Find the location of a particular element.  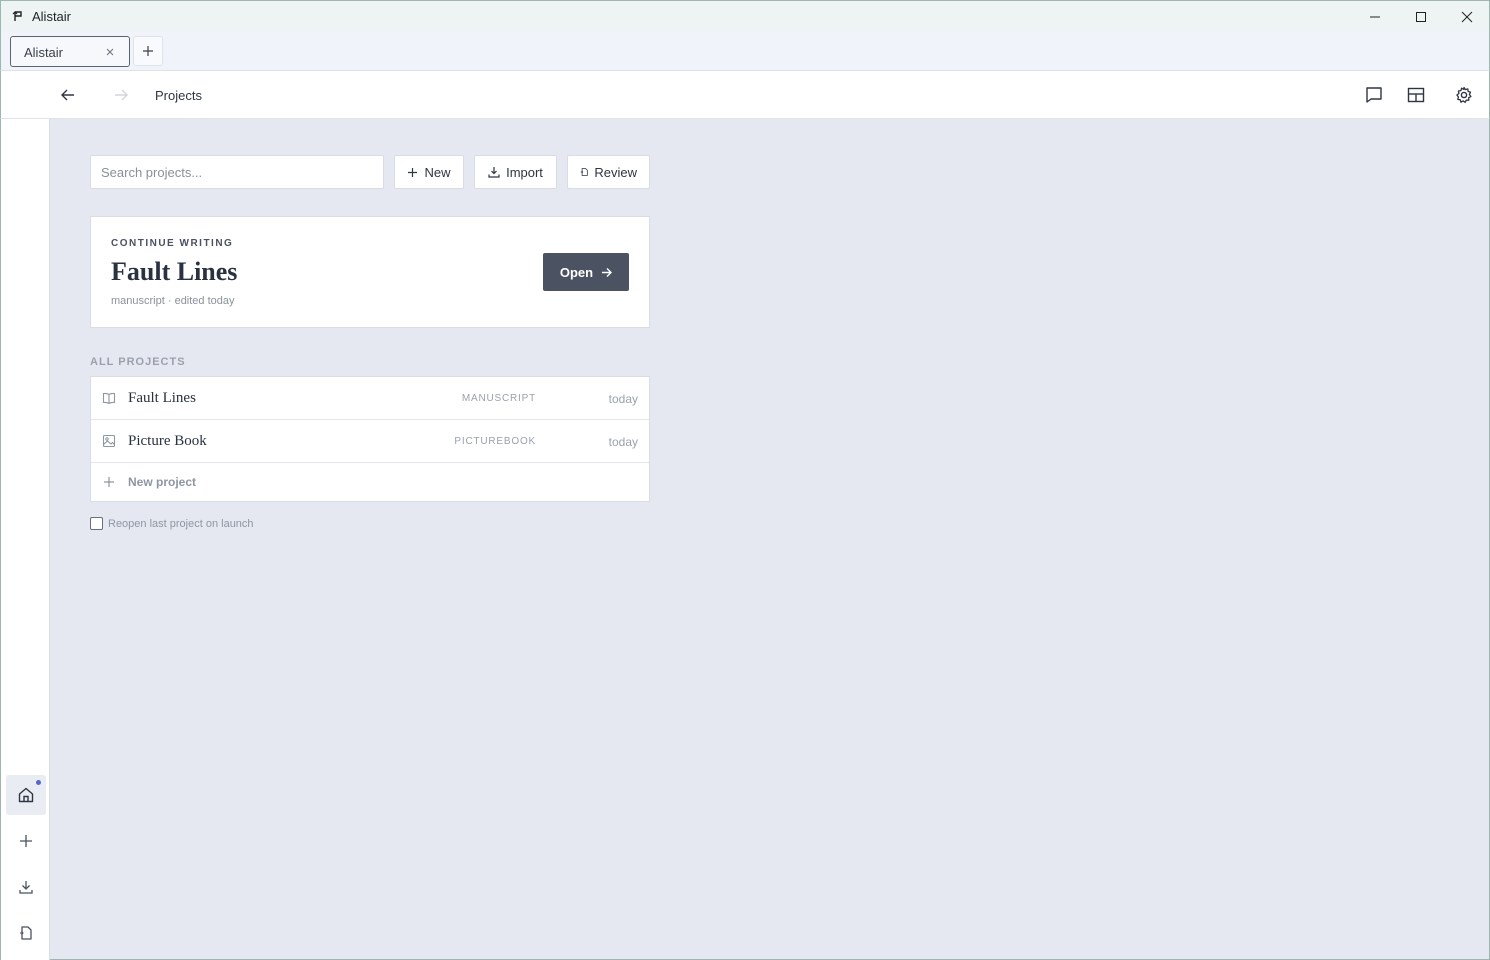

comments-button is located at coordinates (1374, 95).